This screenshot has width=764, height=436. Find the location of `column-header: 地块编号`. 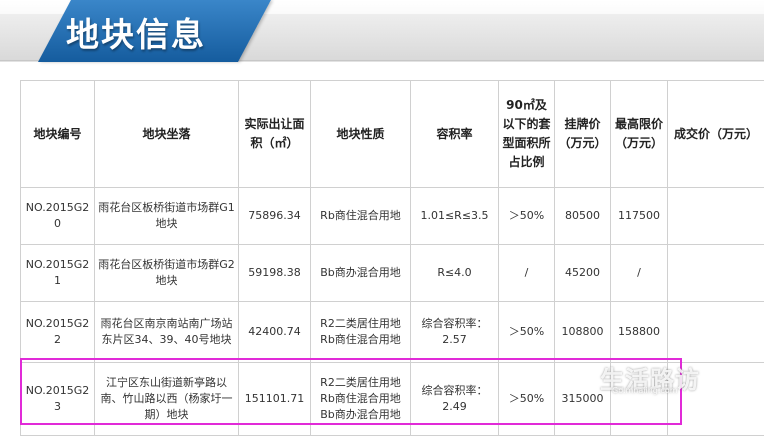

column-header: 地块编号 is located at coordinates (58, 134).